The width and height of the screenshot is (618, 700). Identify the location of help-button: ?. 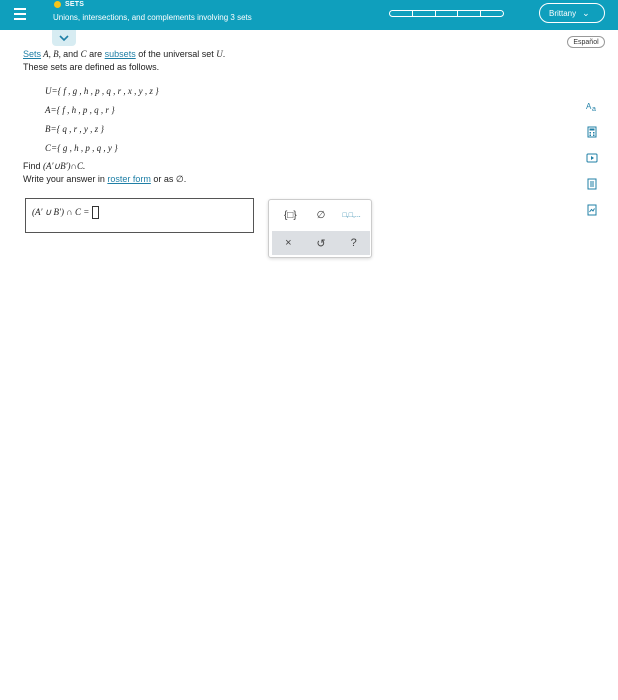
(354, 243).